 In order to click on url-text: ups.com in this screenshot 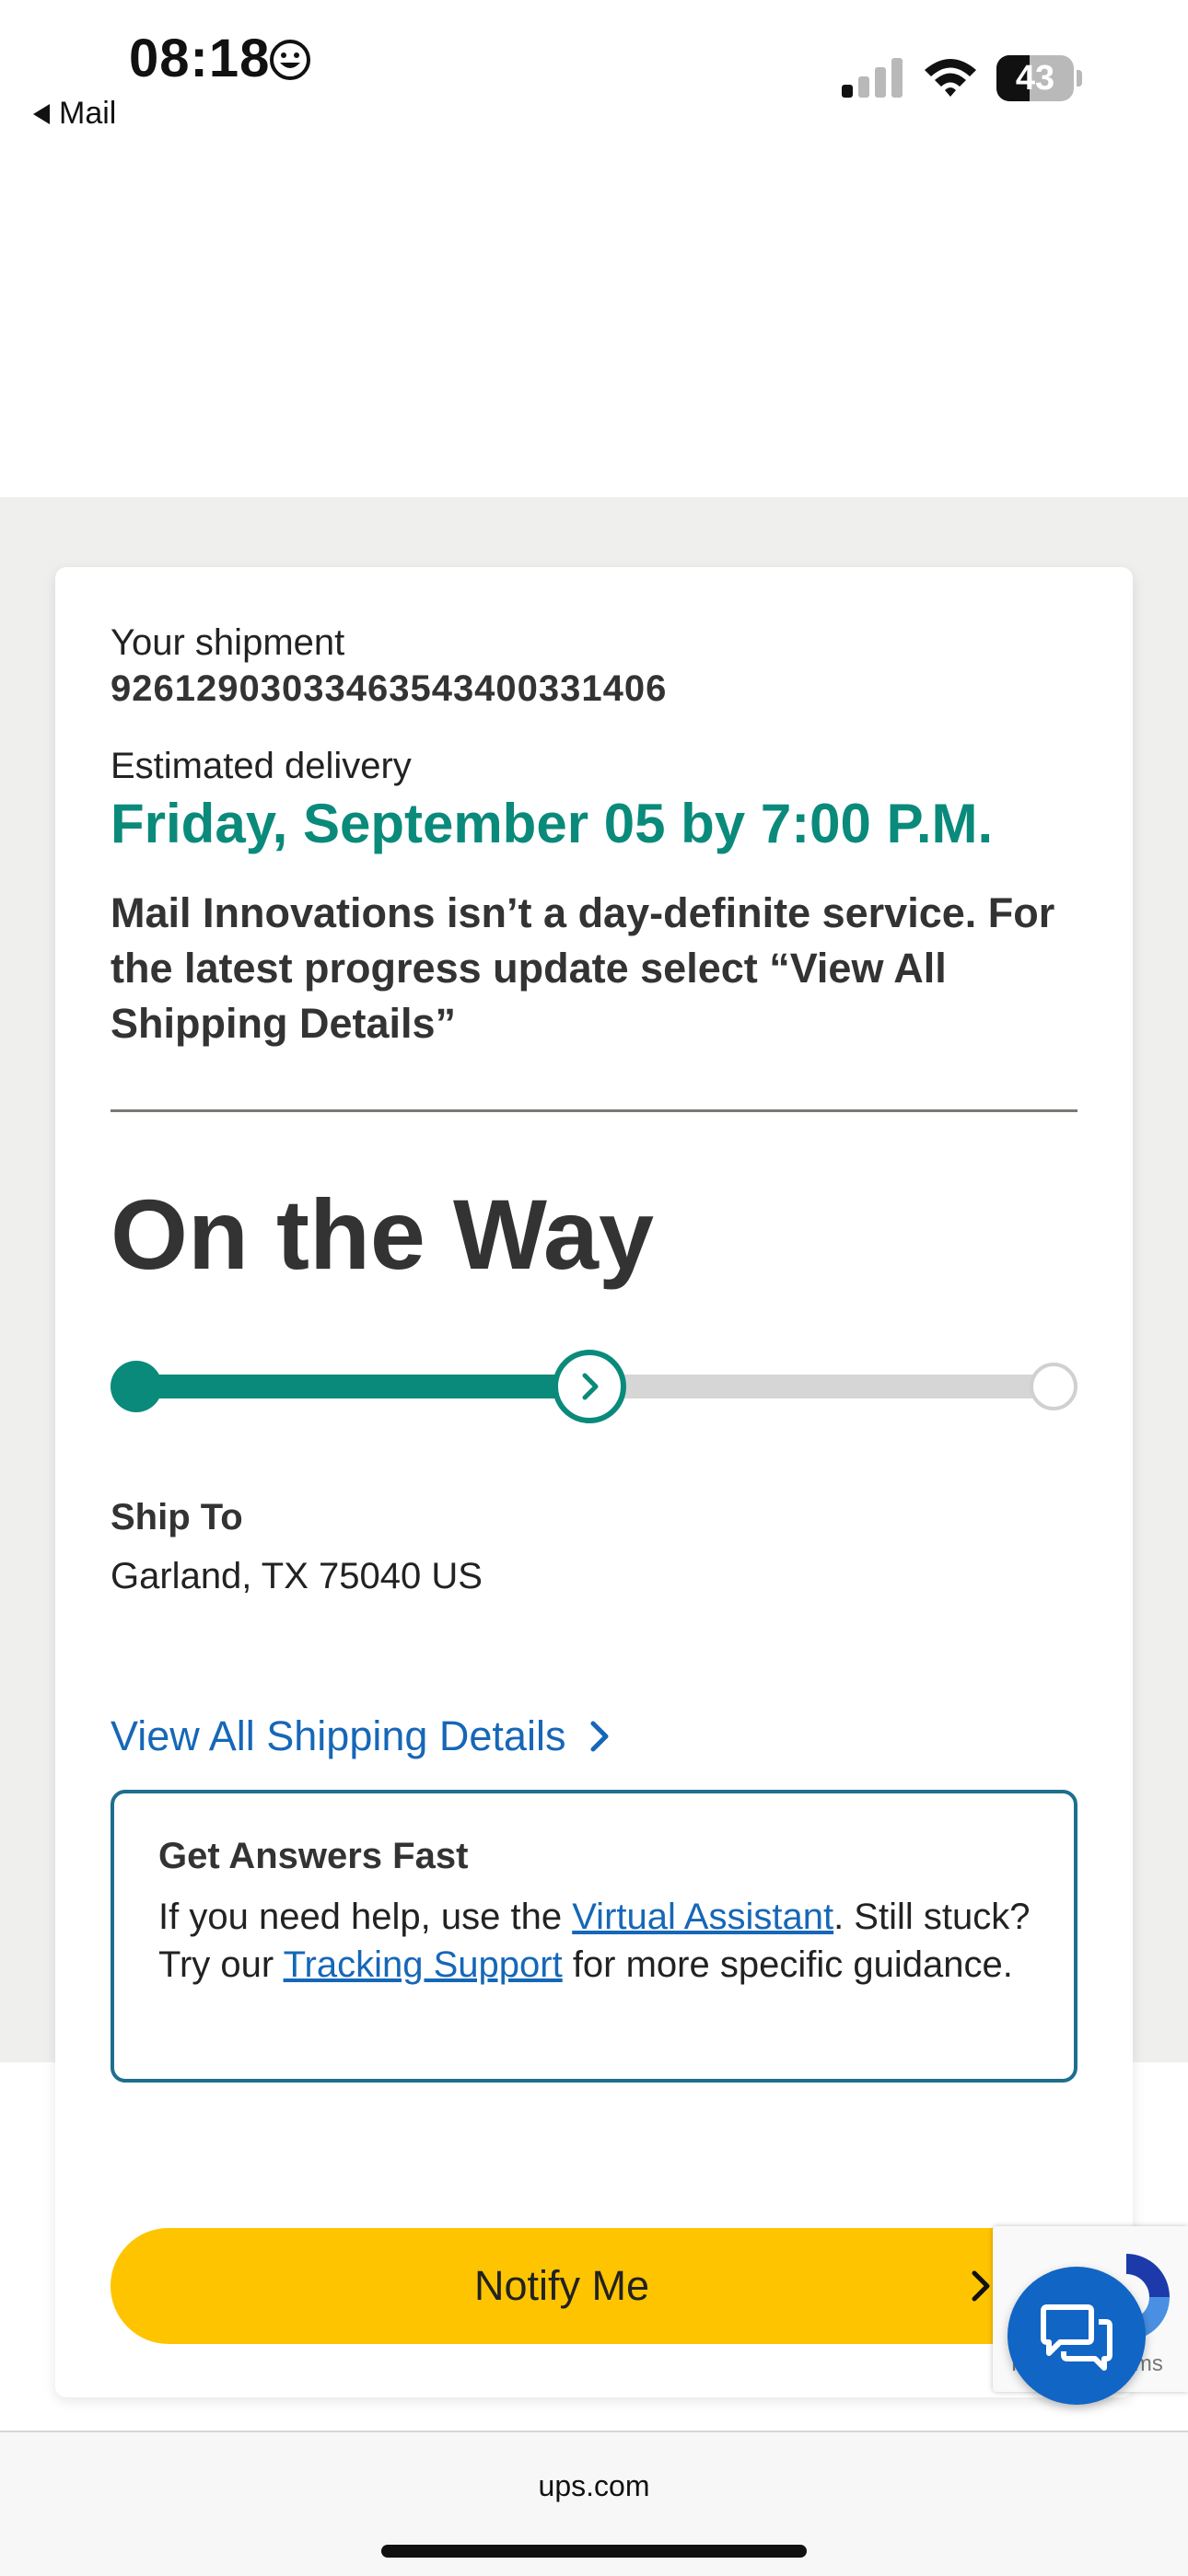, I will do `click(594, 2486)`.